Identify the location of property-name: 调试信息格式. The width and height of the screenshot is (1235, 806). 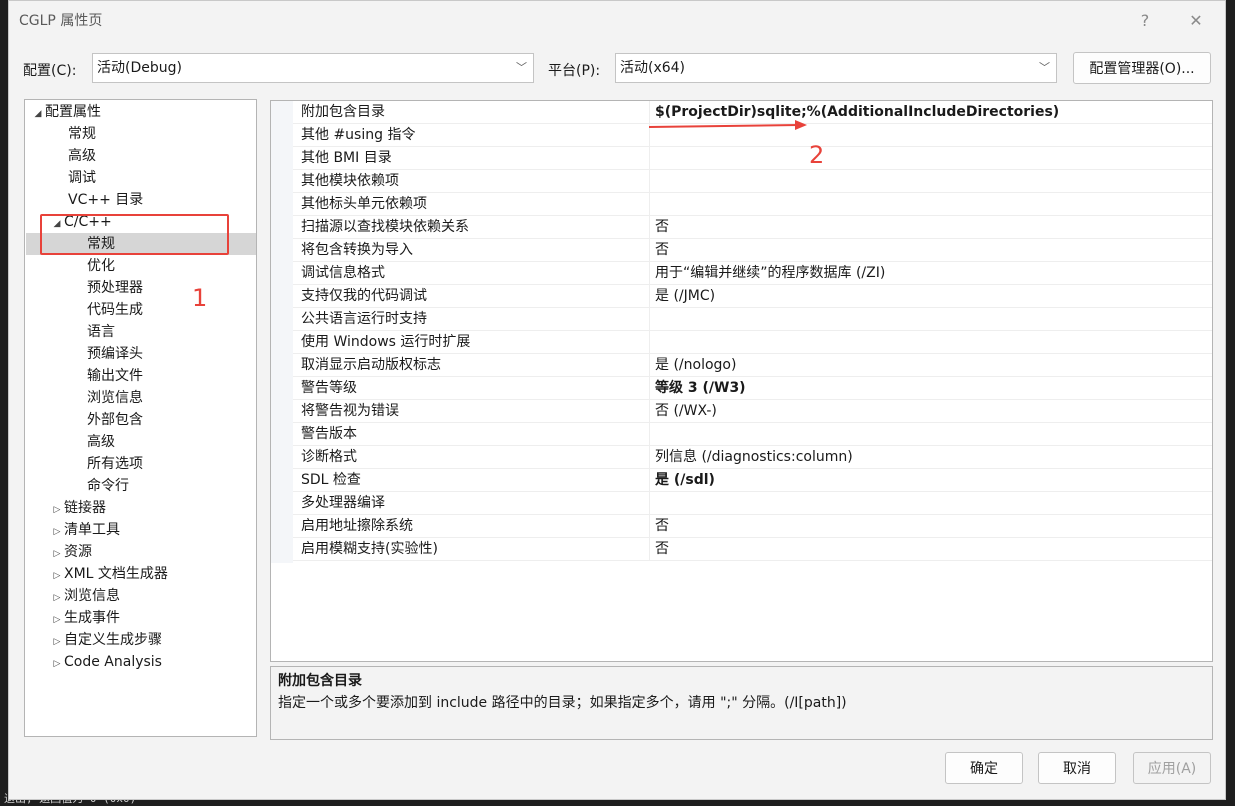
(471, 273).